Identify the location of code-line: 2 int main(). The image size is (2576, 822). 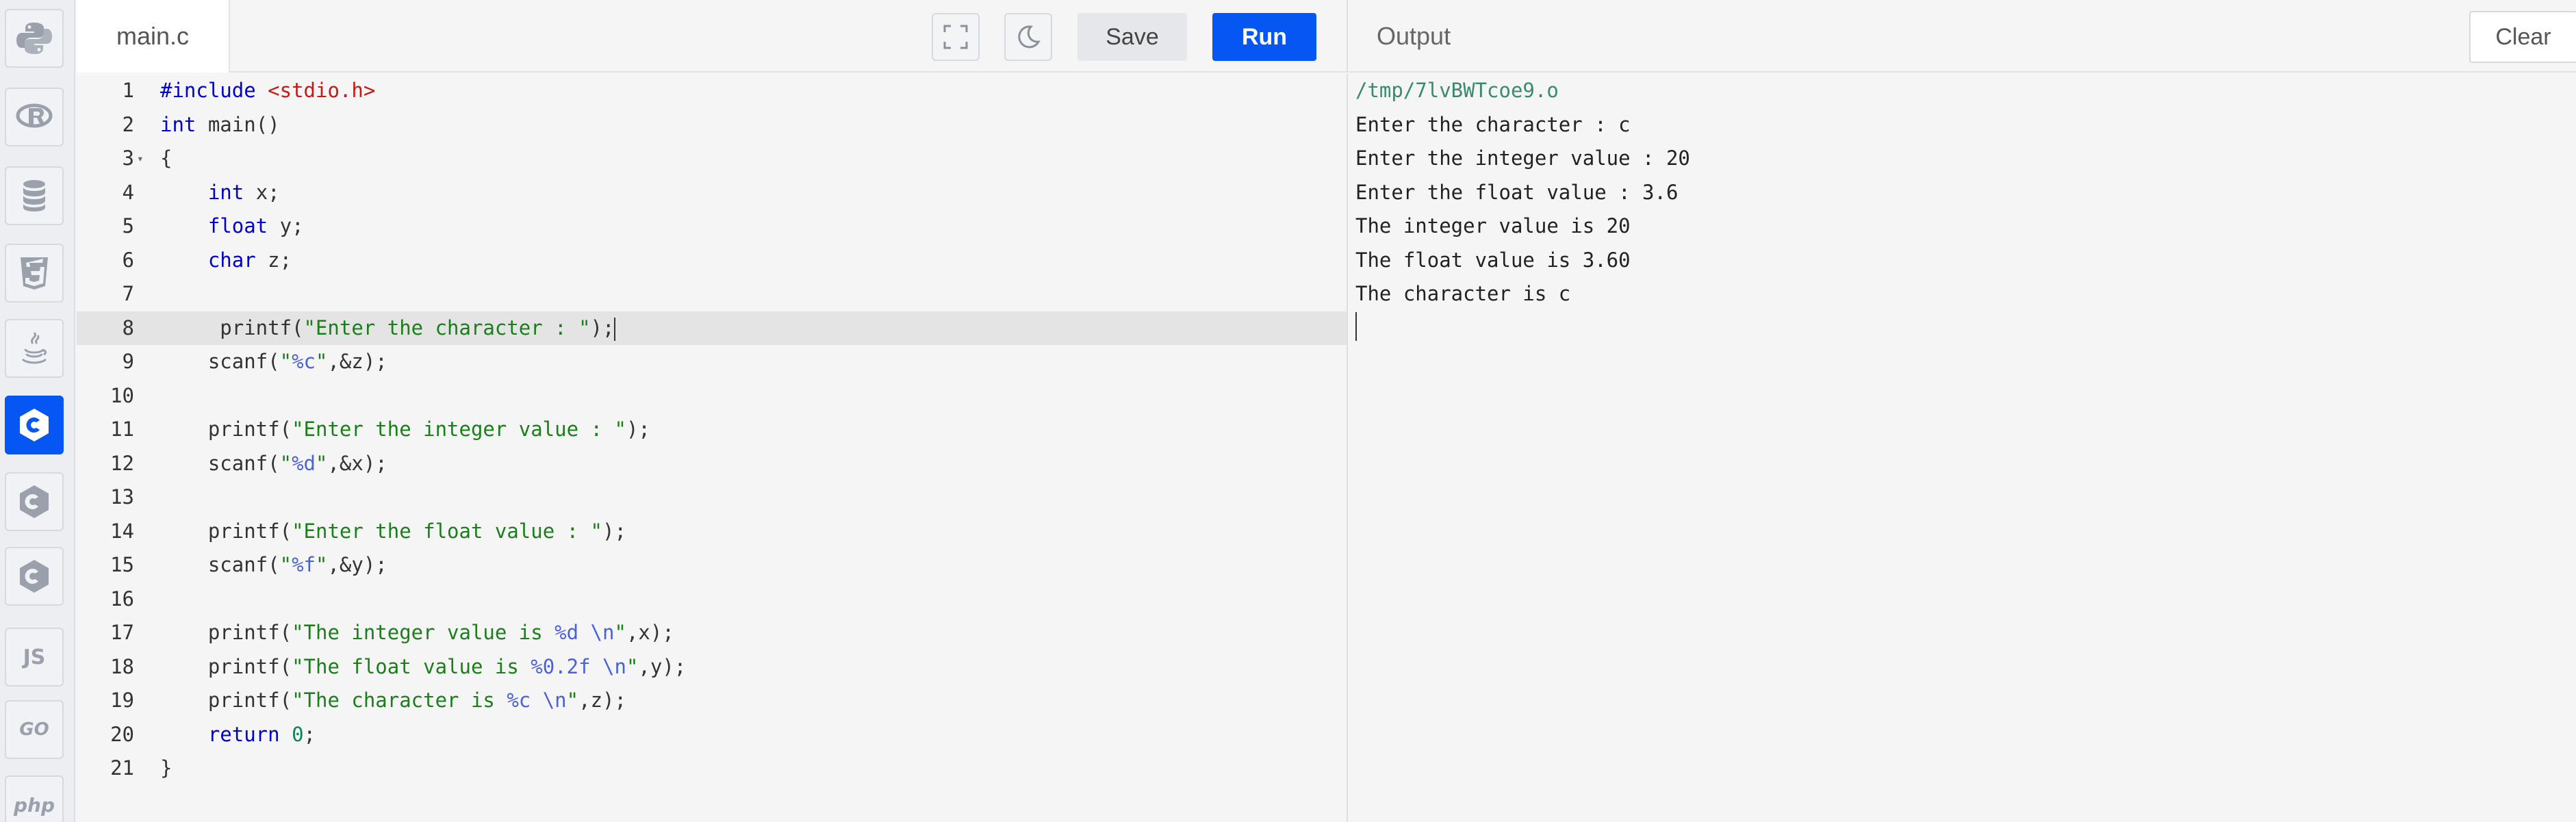
(712, 125).